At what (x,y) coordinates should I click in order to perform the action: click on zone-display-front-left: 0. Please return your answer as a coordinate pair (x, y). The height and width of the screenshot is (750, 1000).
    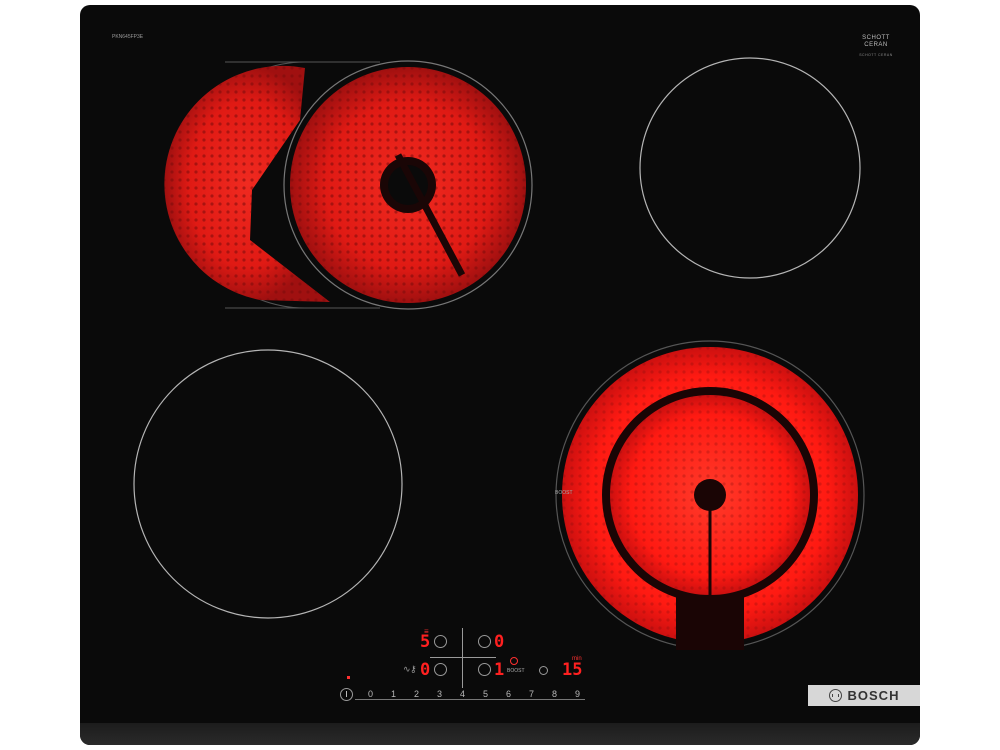
    Looking at the image, I should click on (425, 670).